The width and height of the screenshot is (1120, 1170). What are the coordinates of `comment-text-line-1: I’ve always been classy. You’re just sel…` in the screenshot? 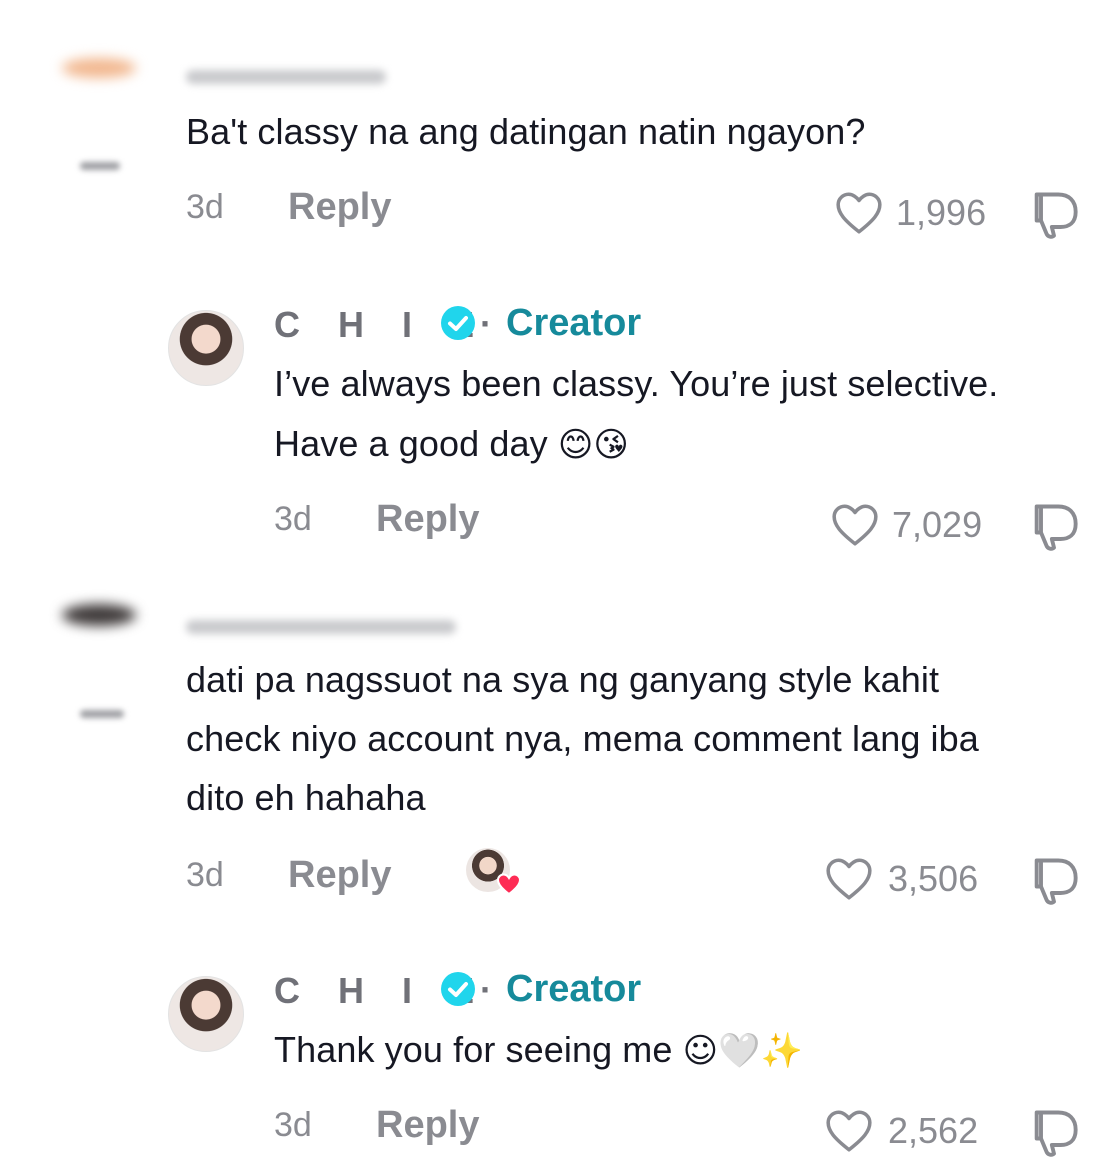 It's located at (636, 383).